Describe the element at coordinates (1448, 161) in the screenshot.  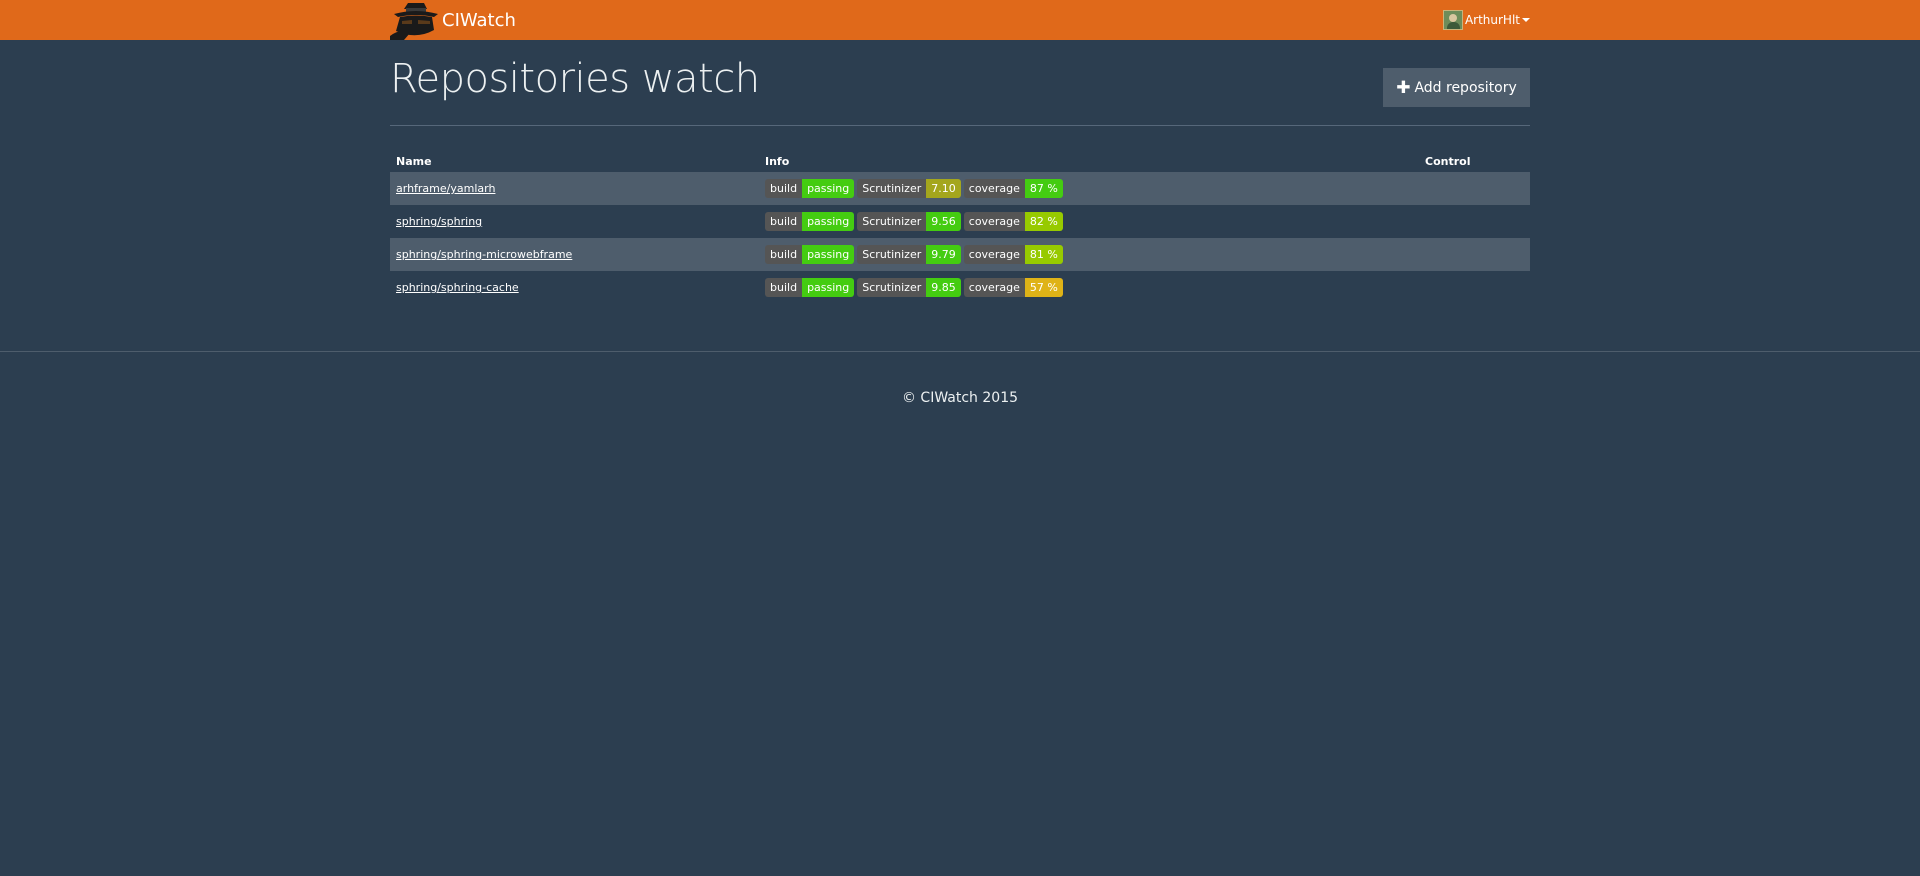
I see `column-header-control: Control` at that location.